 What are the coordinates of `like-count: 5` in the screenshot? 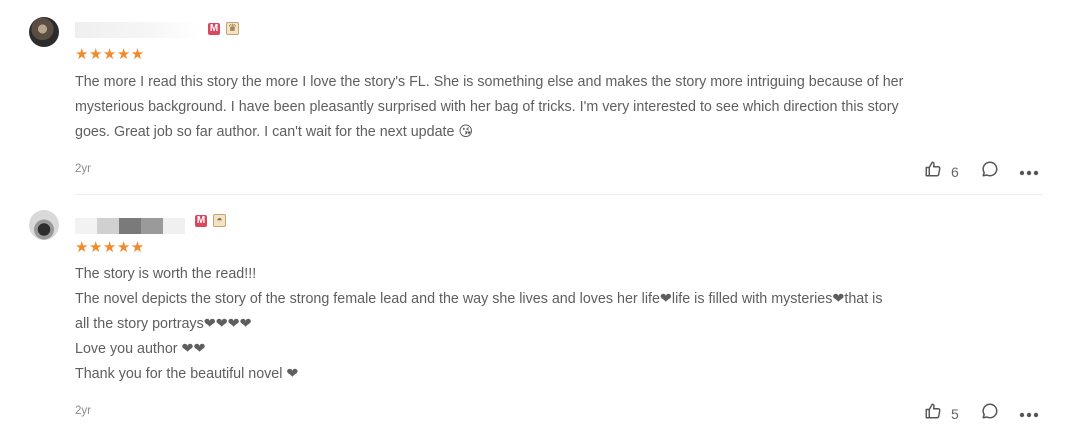 It's located at (955, 413).